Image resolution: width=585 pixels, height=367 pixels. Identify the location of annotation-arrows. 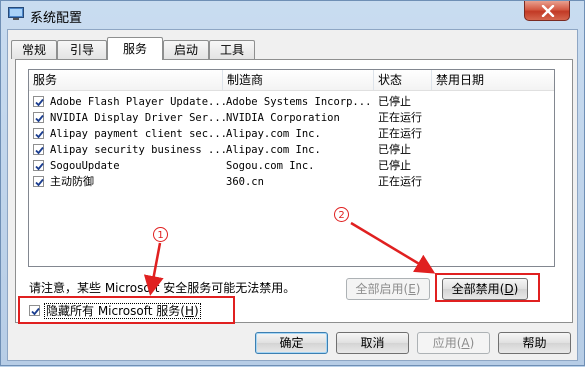
(289, 258).